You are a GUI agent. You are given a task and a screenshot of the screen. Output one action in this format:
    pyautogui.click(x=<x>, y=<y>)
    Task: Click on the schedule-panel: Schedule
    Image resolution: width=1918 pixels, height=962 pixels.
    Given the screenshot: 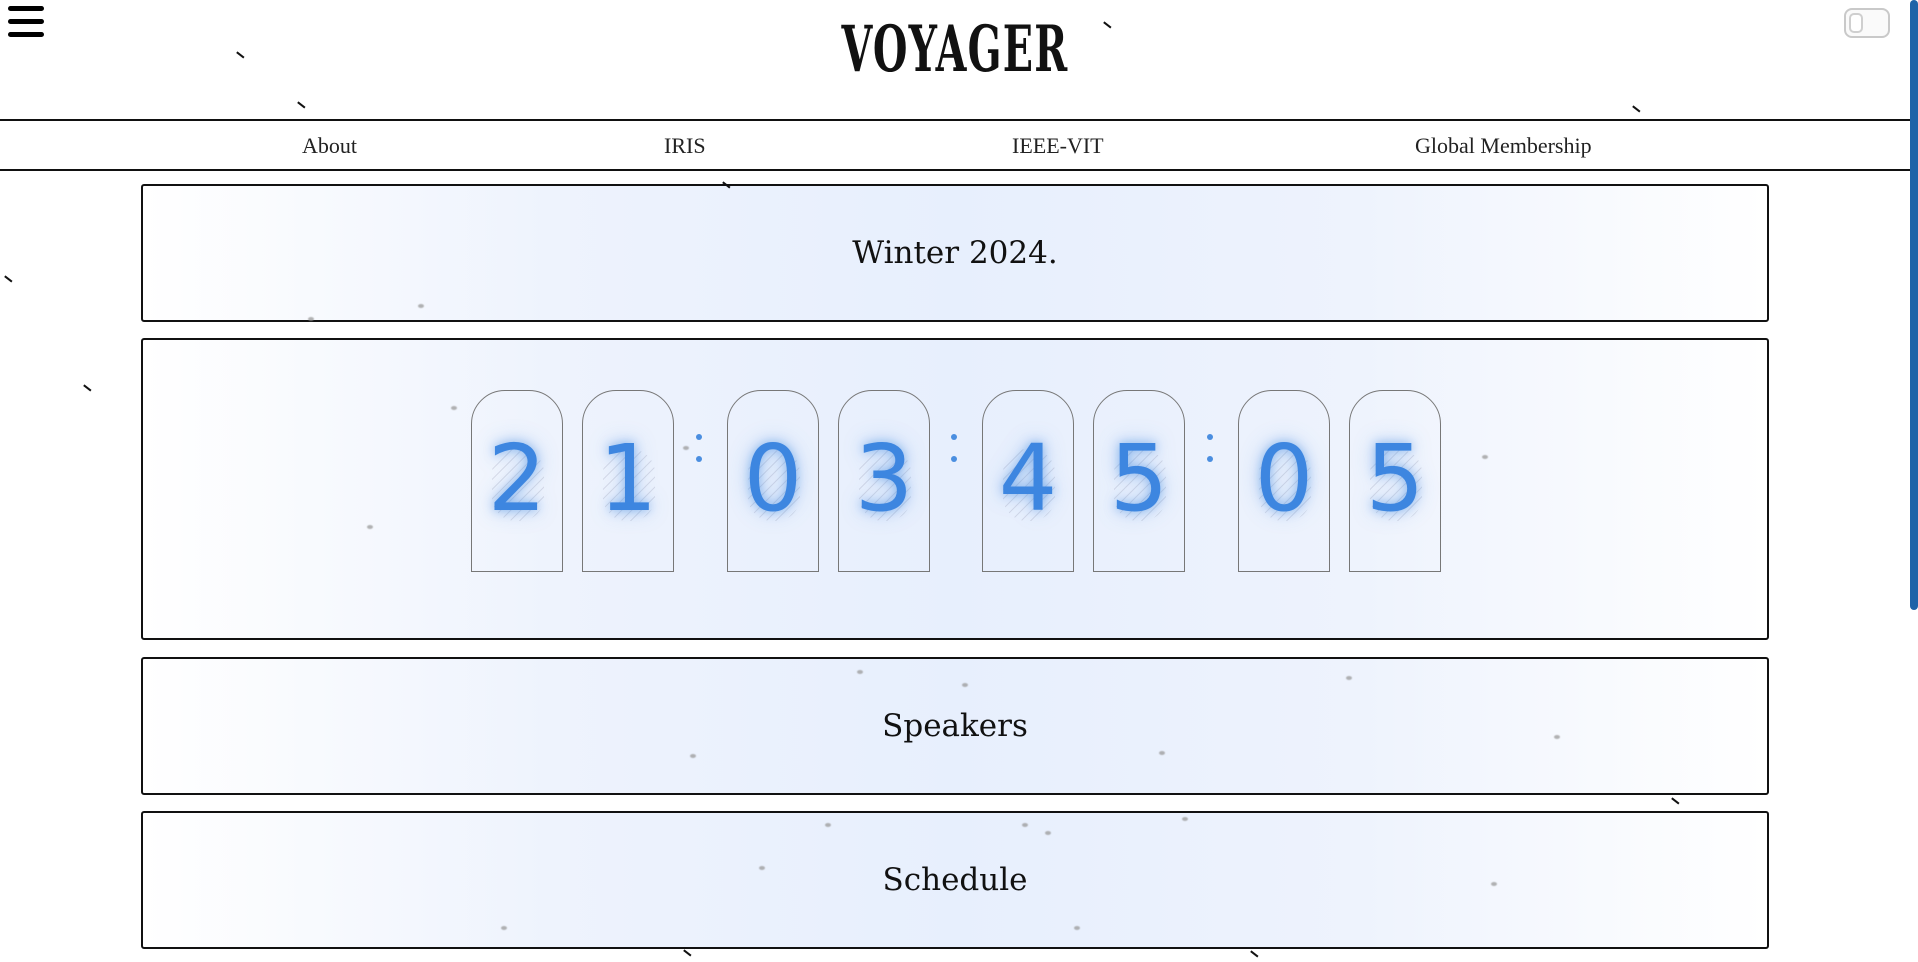 What is the action you would take?
    pyautogui.click(x=955, y=880)
    